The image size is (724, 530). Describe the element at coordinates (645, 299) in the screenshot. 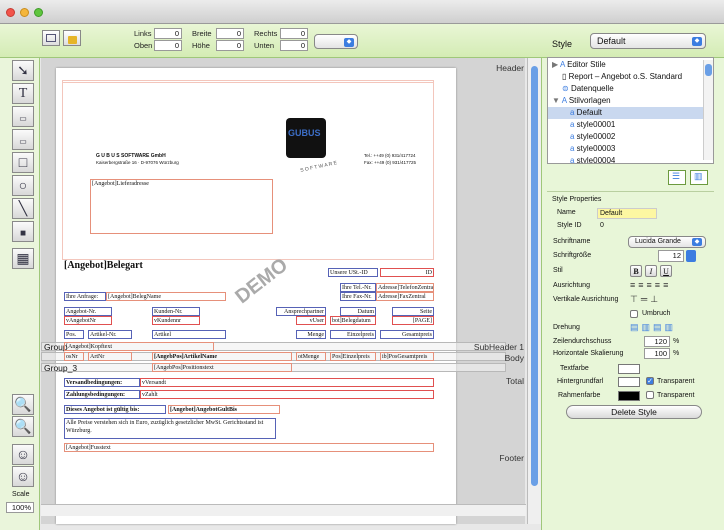

I see `valign-middle-icon: ═` at that location.